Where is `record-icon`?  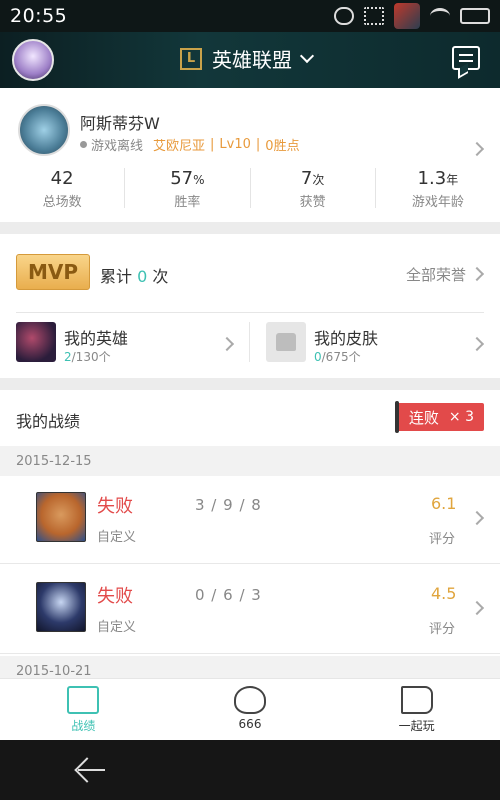
record-icon is located at coordinates (83, 700).